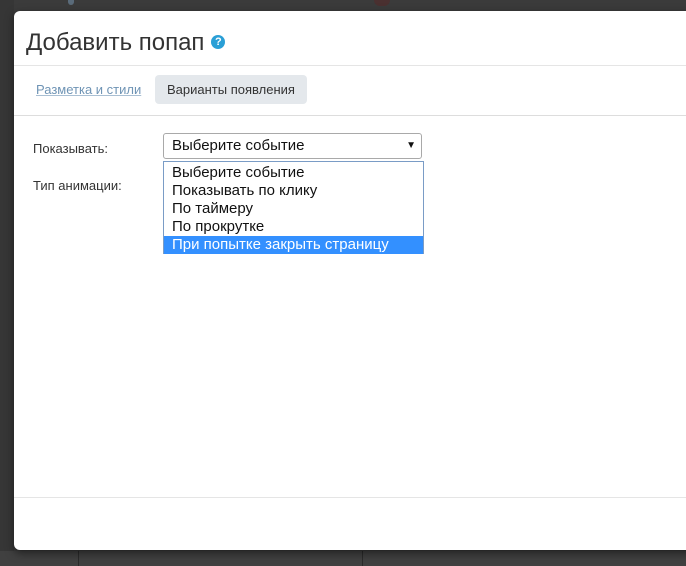 Image resolution: width=686 pixels, height=566 pixels. I want to click on dropdown-option-exit-intent: При попытке закрыть страницу, so click(293, 245).